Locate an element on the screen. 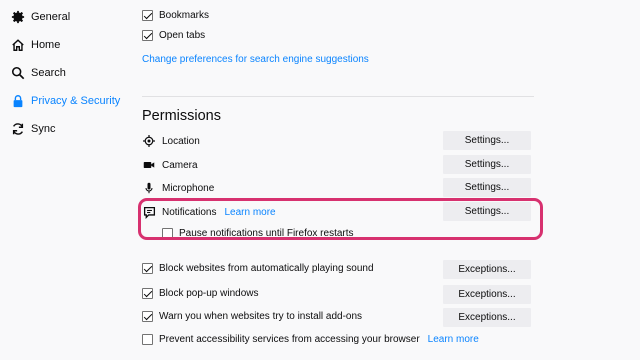 This screenshot has height=360, width=640. camera-permission-row: Camera is located at coordinates (170, 165).